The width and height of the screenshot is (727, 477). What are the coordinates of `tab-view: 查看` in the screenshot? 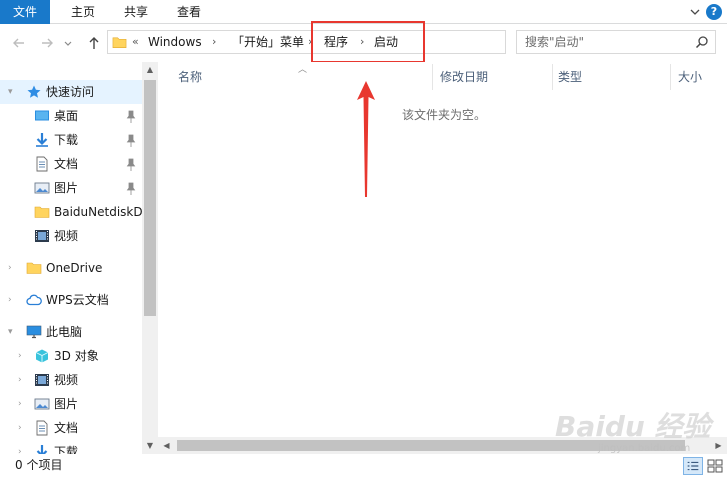 It's located at (189, 12).